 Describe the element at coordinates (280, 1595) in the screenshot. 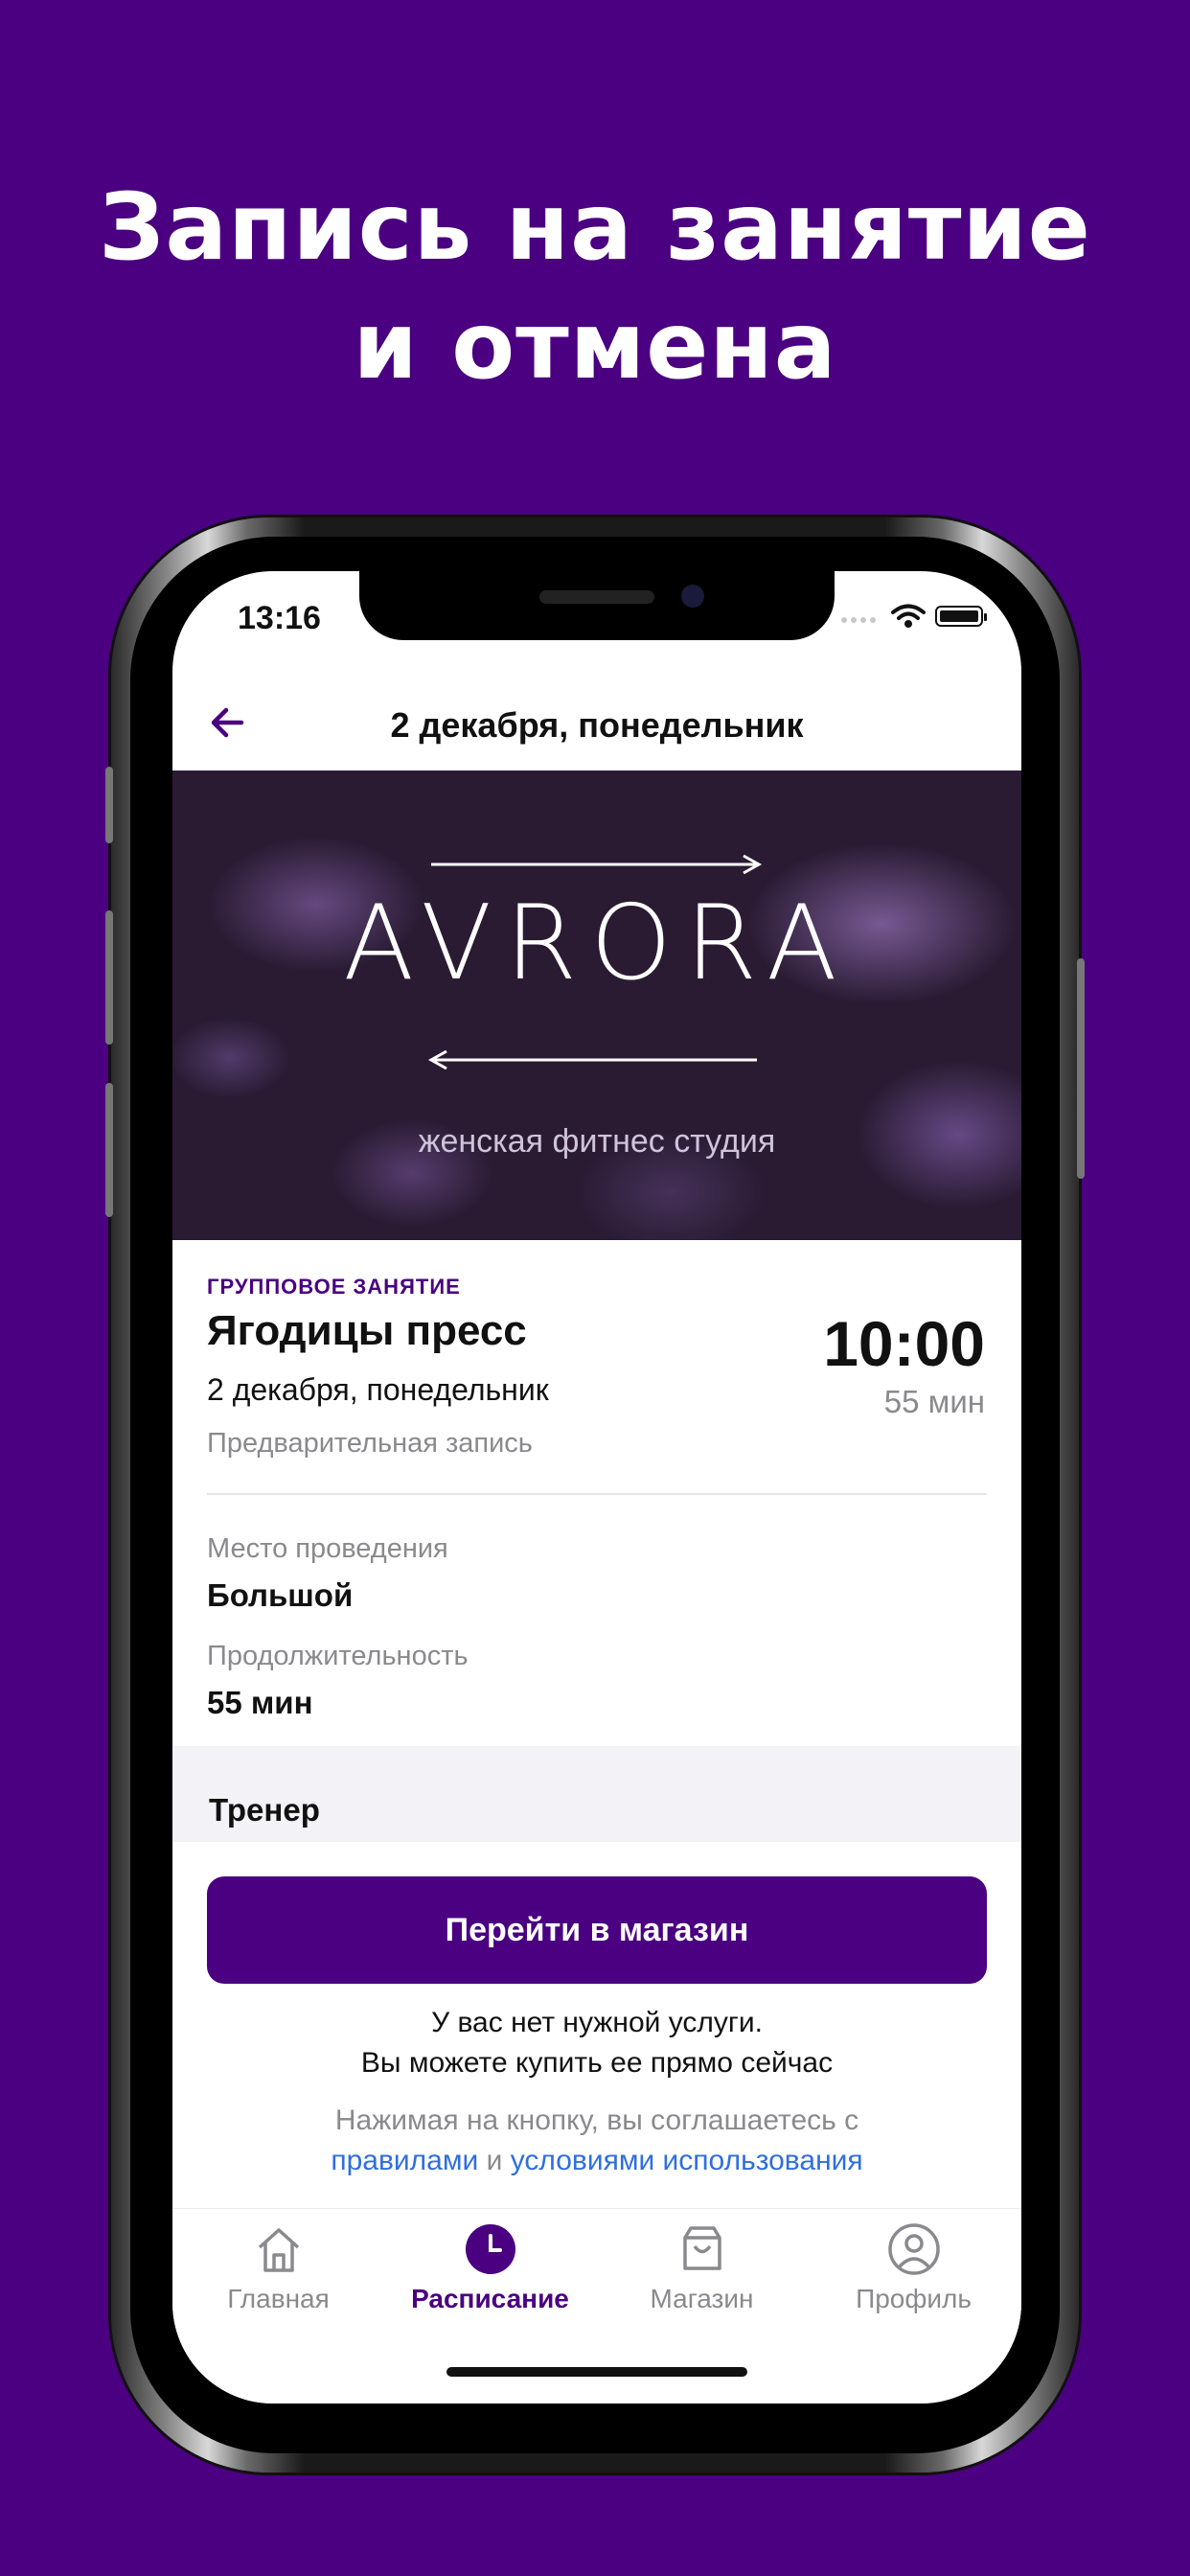

I see `place-value: Большой` at that location.